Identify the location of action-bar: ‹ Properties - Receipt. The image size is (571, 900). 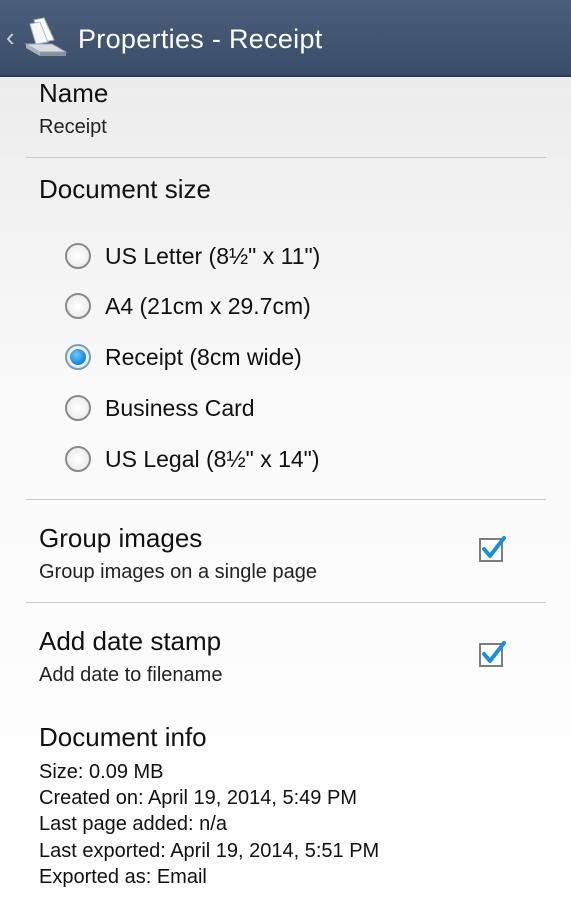
(285, 38).